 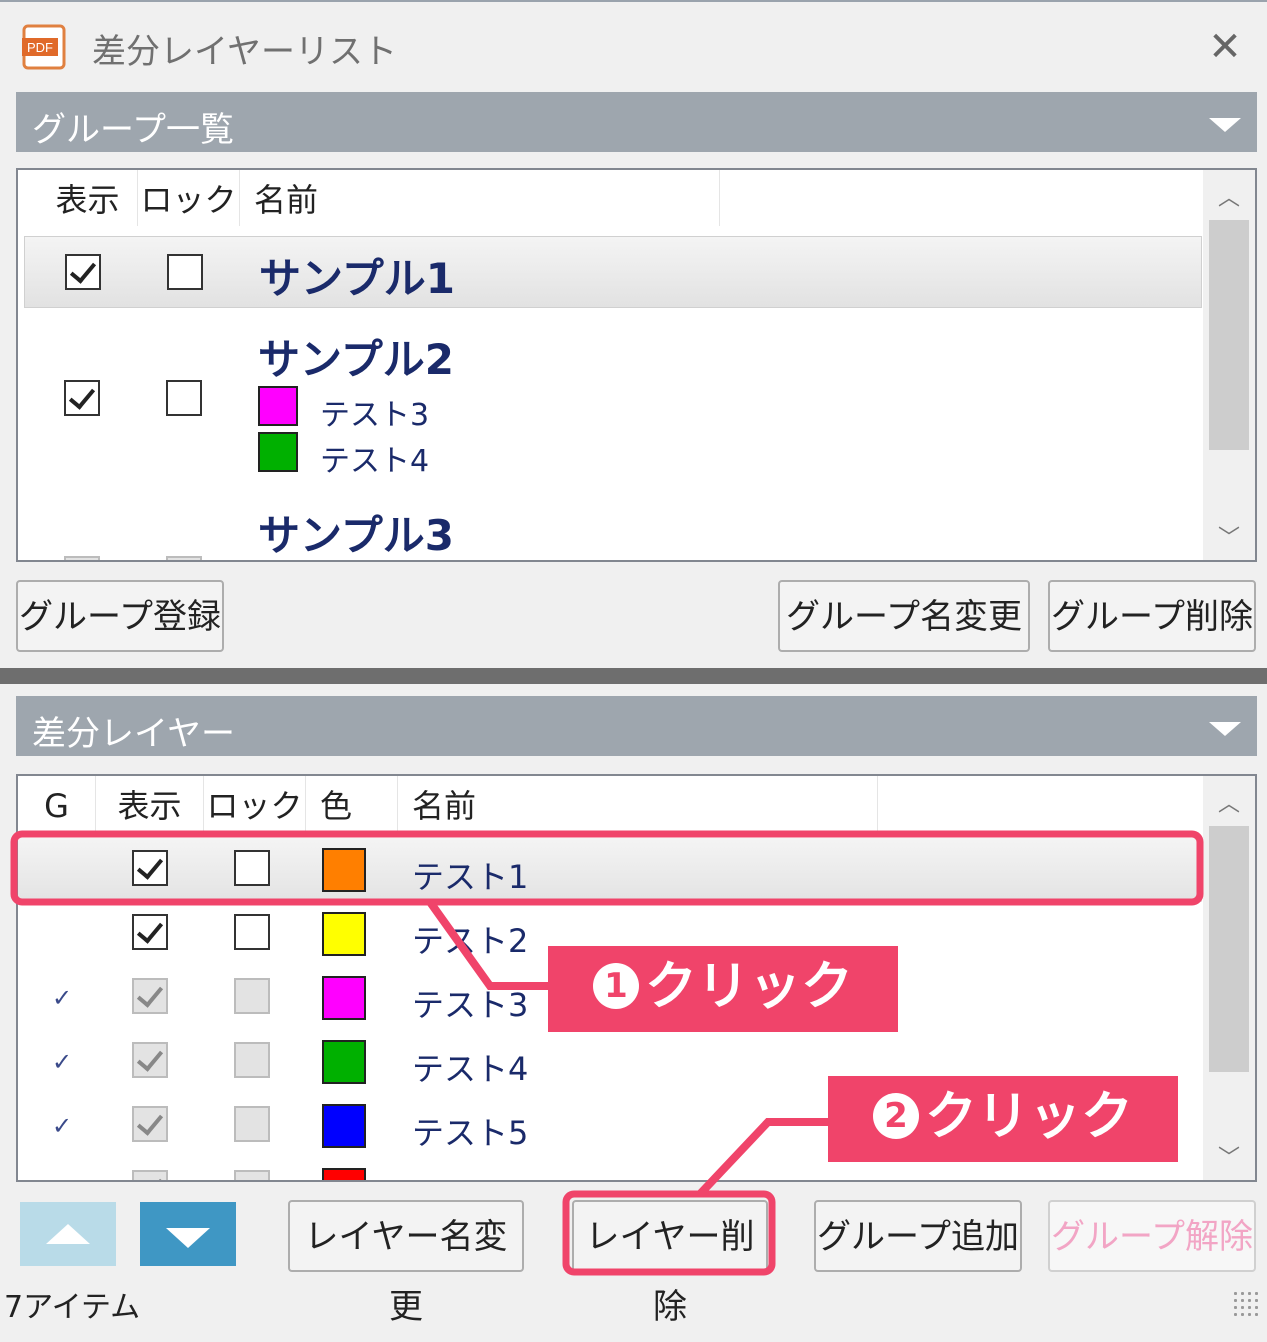 I want to click on step-number-badge: 1, so click(x=615, y=986).